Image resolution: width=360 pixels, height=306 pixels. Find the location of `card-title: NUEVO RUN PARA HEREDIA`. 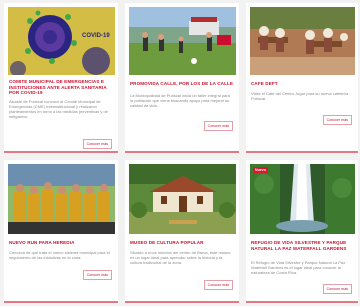

card-title: NUEVO RUN PARA HEREDIA is located at coordinates (61, 243).